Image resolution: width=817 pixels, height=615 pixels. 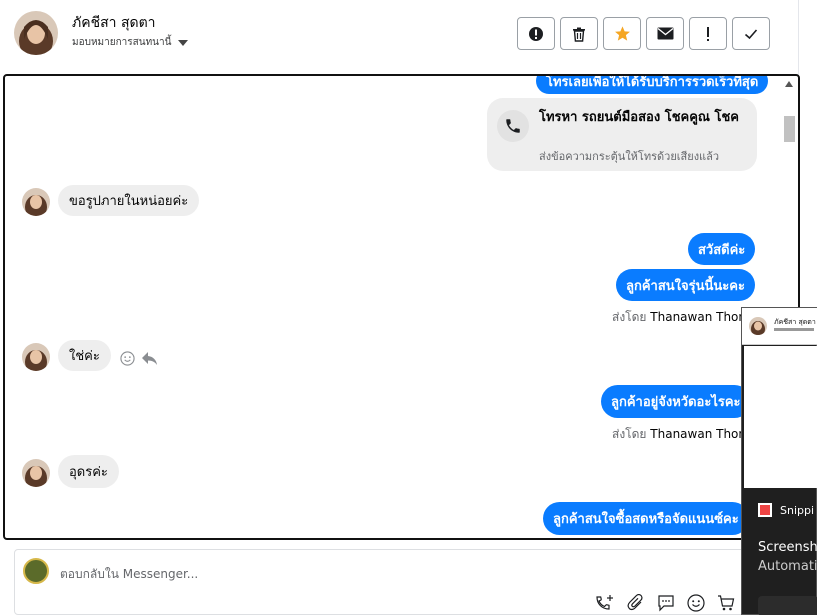 I want to click on notification-body: Automatic, so click(x=787, y=566).